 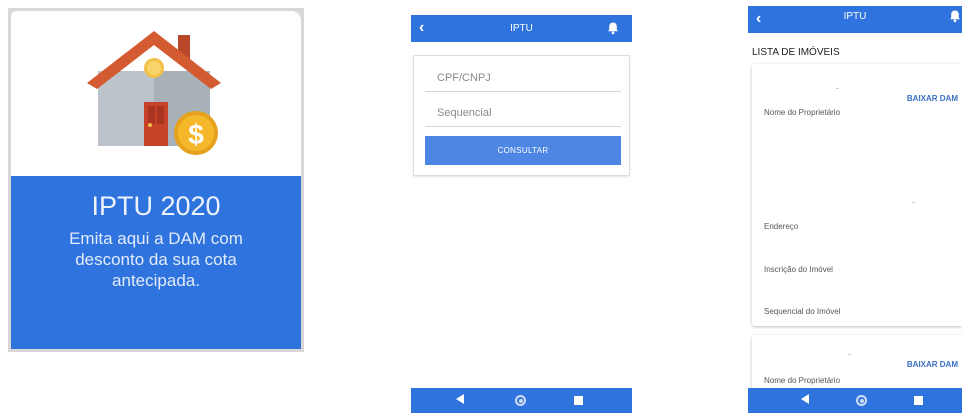 I want to click on house-illustration: $, so click(x=156, y=93).